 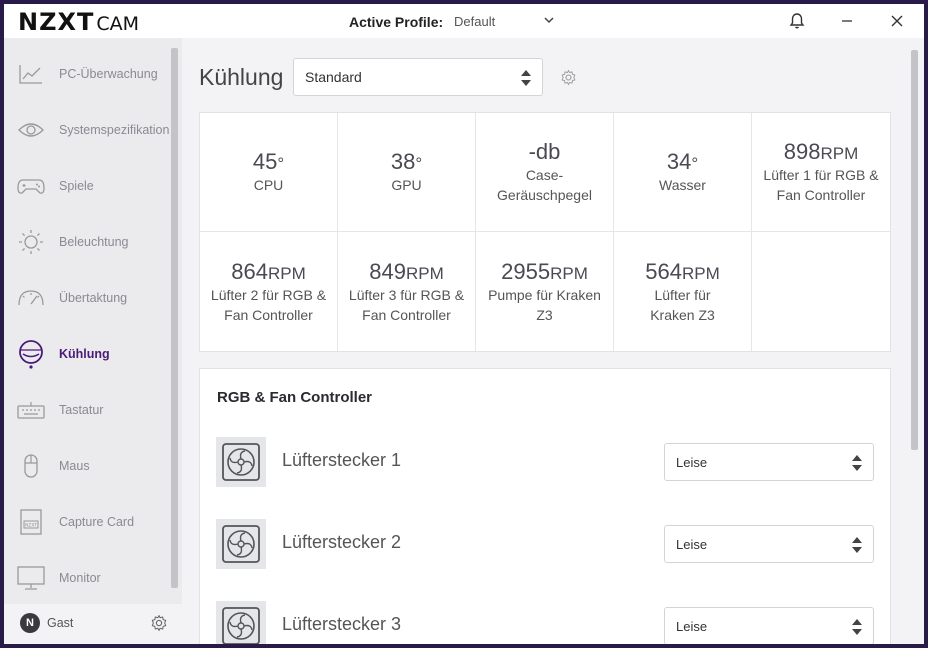 I want to click on stat-fan1-rpm: 898RPM Lüfter 1 für RGB & Fan Controller, so click(x=821, y=172).